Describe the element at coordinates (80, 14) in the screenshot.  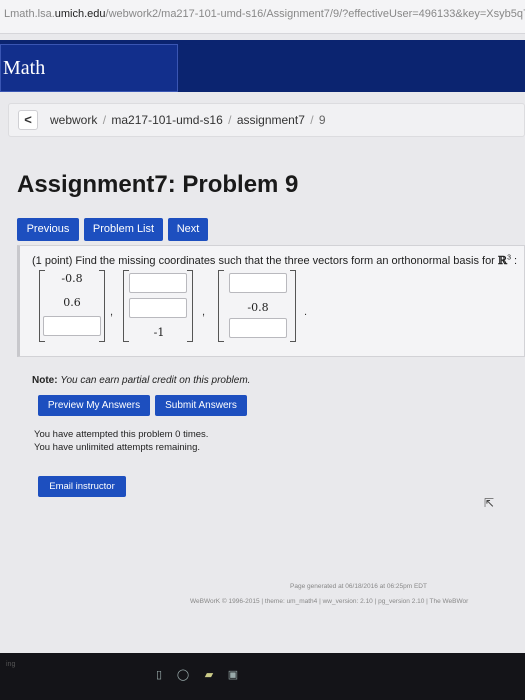
I see `url-host: umich.edu` at that location.